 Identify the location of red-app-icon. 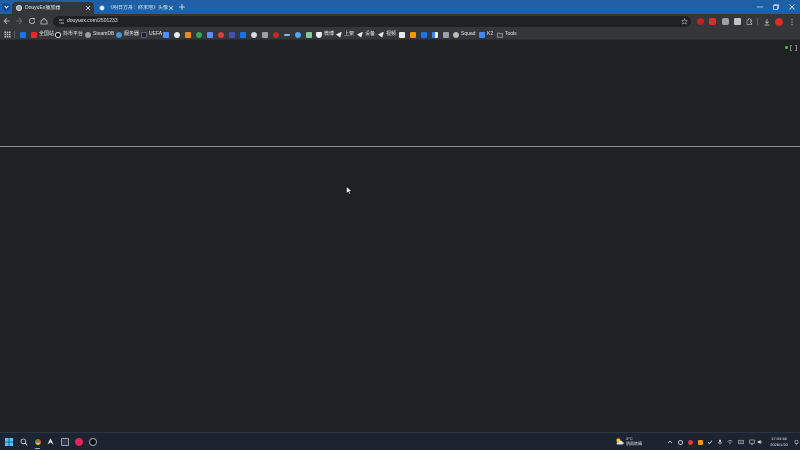
(78, 441).